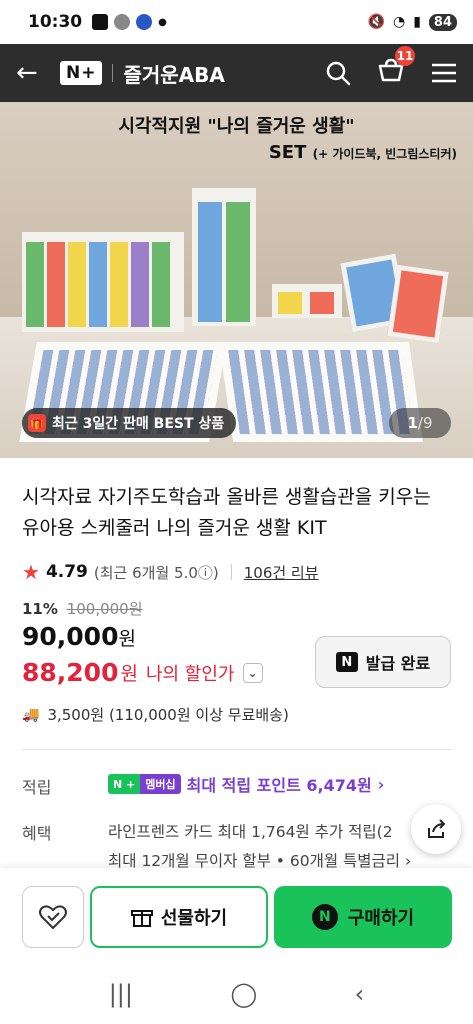 This screenshot has height=1024, width=473. I want to click on share-icon, so click(437, 828).